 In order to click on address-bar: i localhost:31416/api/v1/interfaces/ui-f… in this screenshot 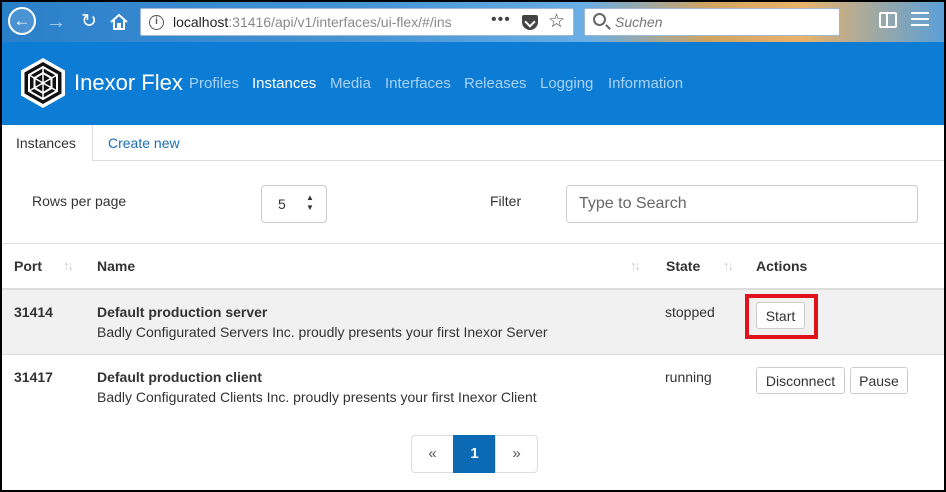, I will do `click(357, 22)`.